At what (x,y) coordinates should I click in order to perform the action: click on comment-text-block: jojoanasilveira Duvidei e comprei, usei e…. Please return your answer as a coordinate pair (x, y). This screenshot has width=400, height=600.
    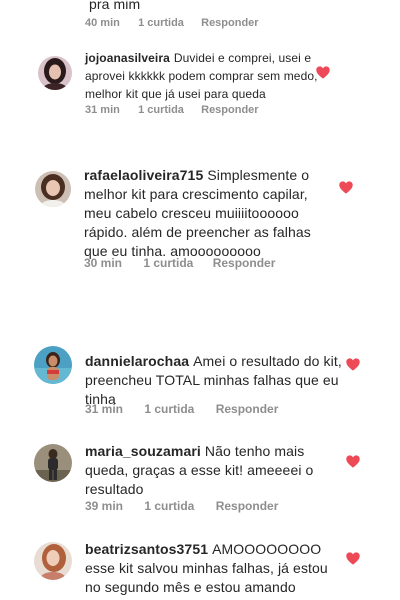
    Looking at the image, I should click on (202, 76).